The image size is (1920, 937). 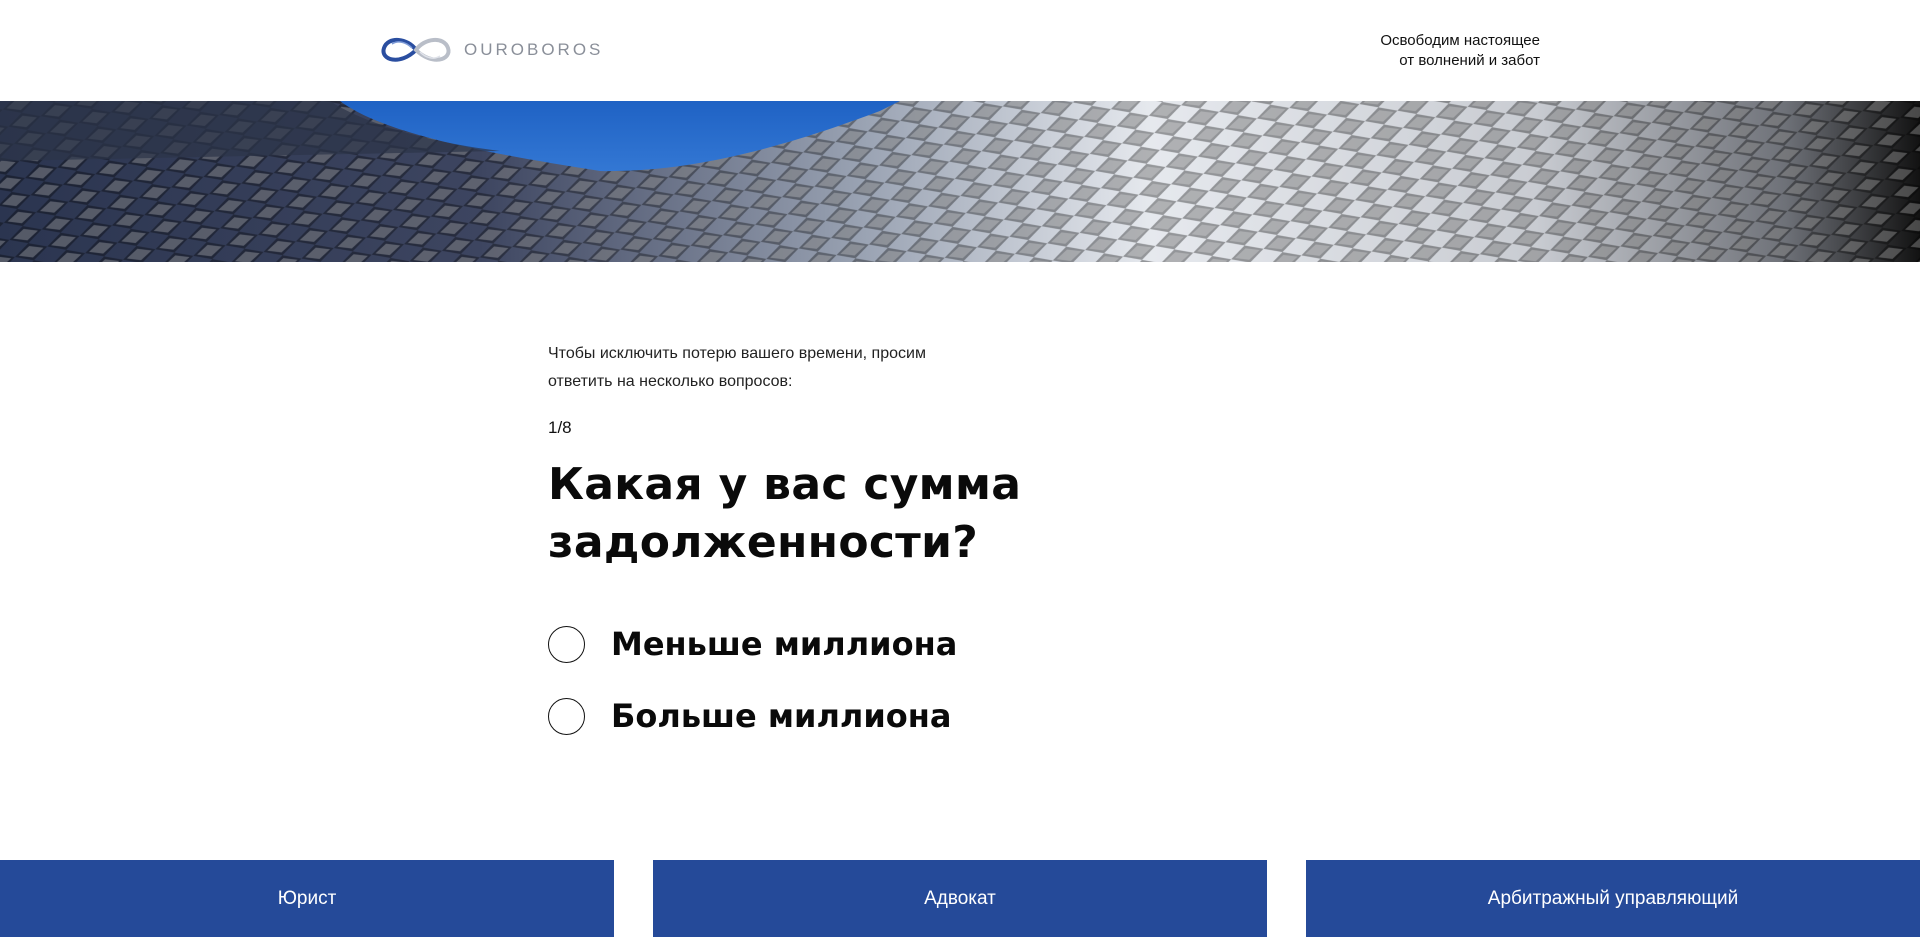 I want to click on infinity-ouroboros-icon, so click(x=416, y=50).